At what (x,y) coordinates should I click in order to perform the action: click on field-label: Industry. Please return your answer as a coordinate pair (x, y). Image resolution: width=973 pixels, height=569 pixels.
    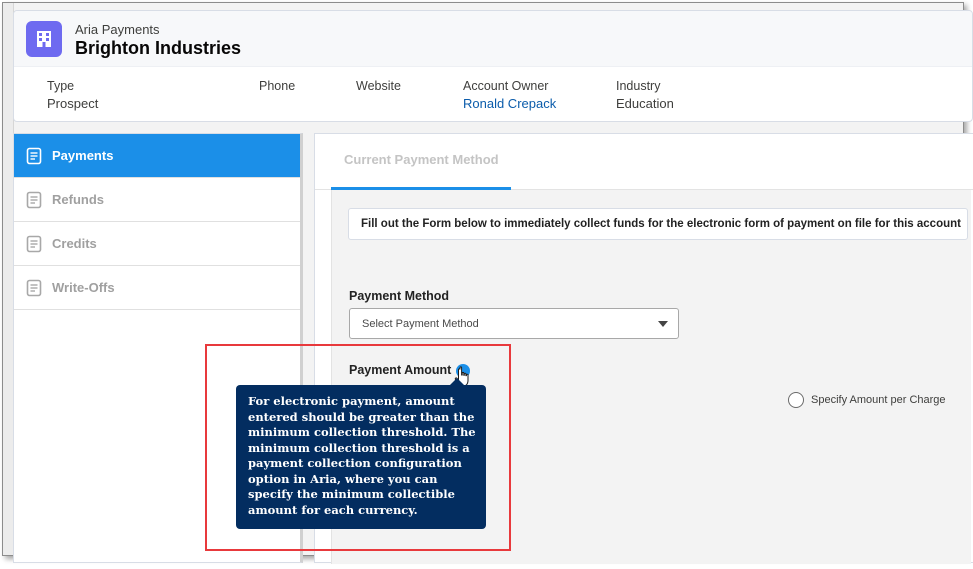
    Looking at the image, I should click on (638, 86).